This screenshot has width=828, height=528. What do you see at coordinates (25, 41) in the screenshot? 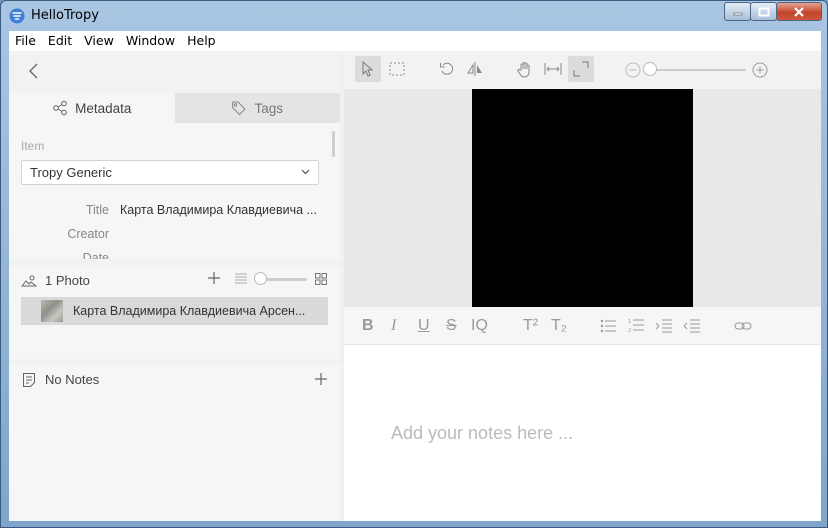
I see `menu-file: File` at bounding box center [25, 41].